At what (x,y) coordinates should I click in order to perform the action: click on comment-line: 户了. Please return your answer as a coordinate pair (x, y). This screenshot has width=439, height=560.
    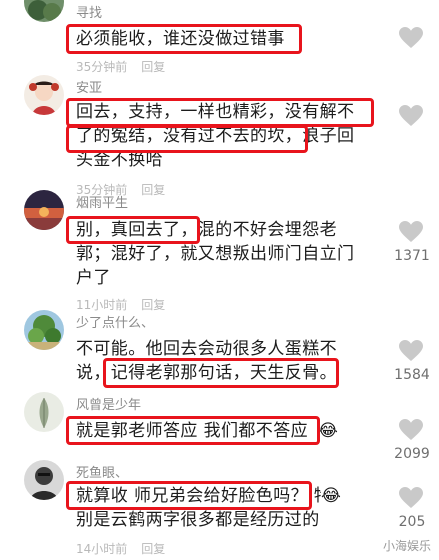
    Looking at the image, I should click on (93, 278).